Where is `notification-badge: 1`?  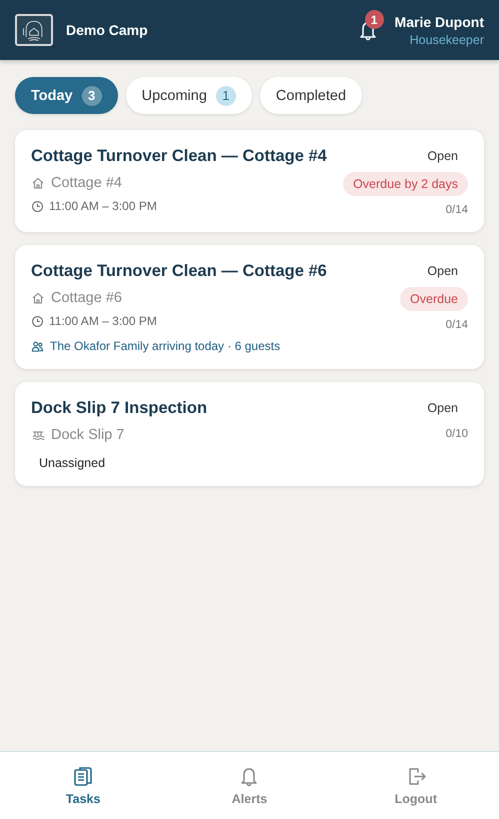 notification-badge: 1 is located at coordinates (374, 19).